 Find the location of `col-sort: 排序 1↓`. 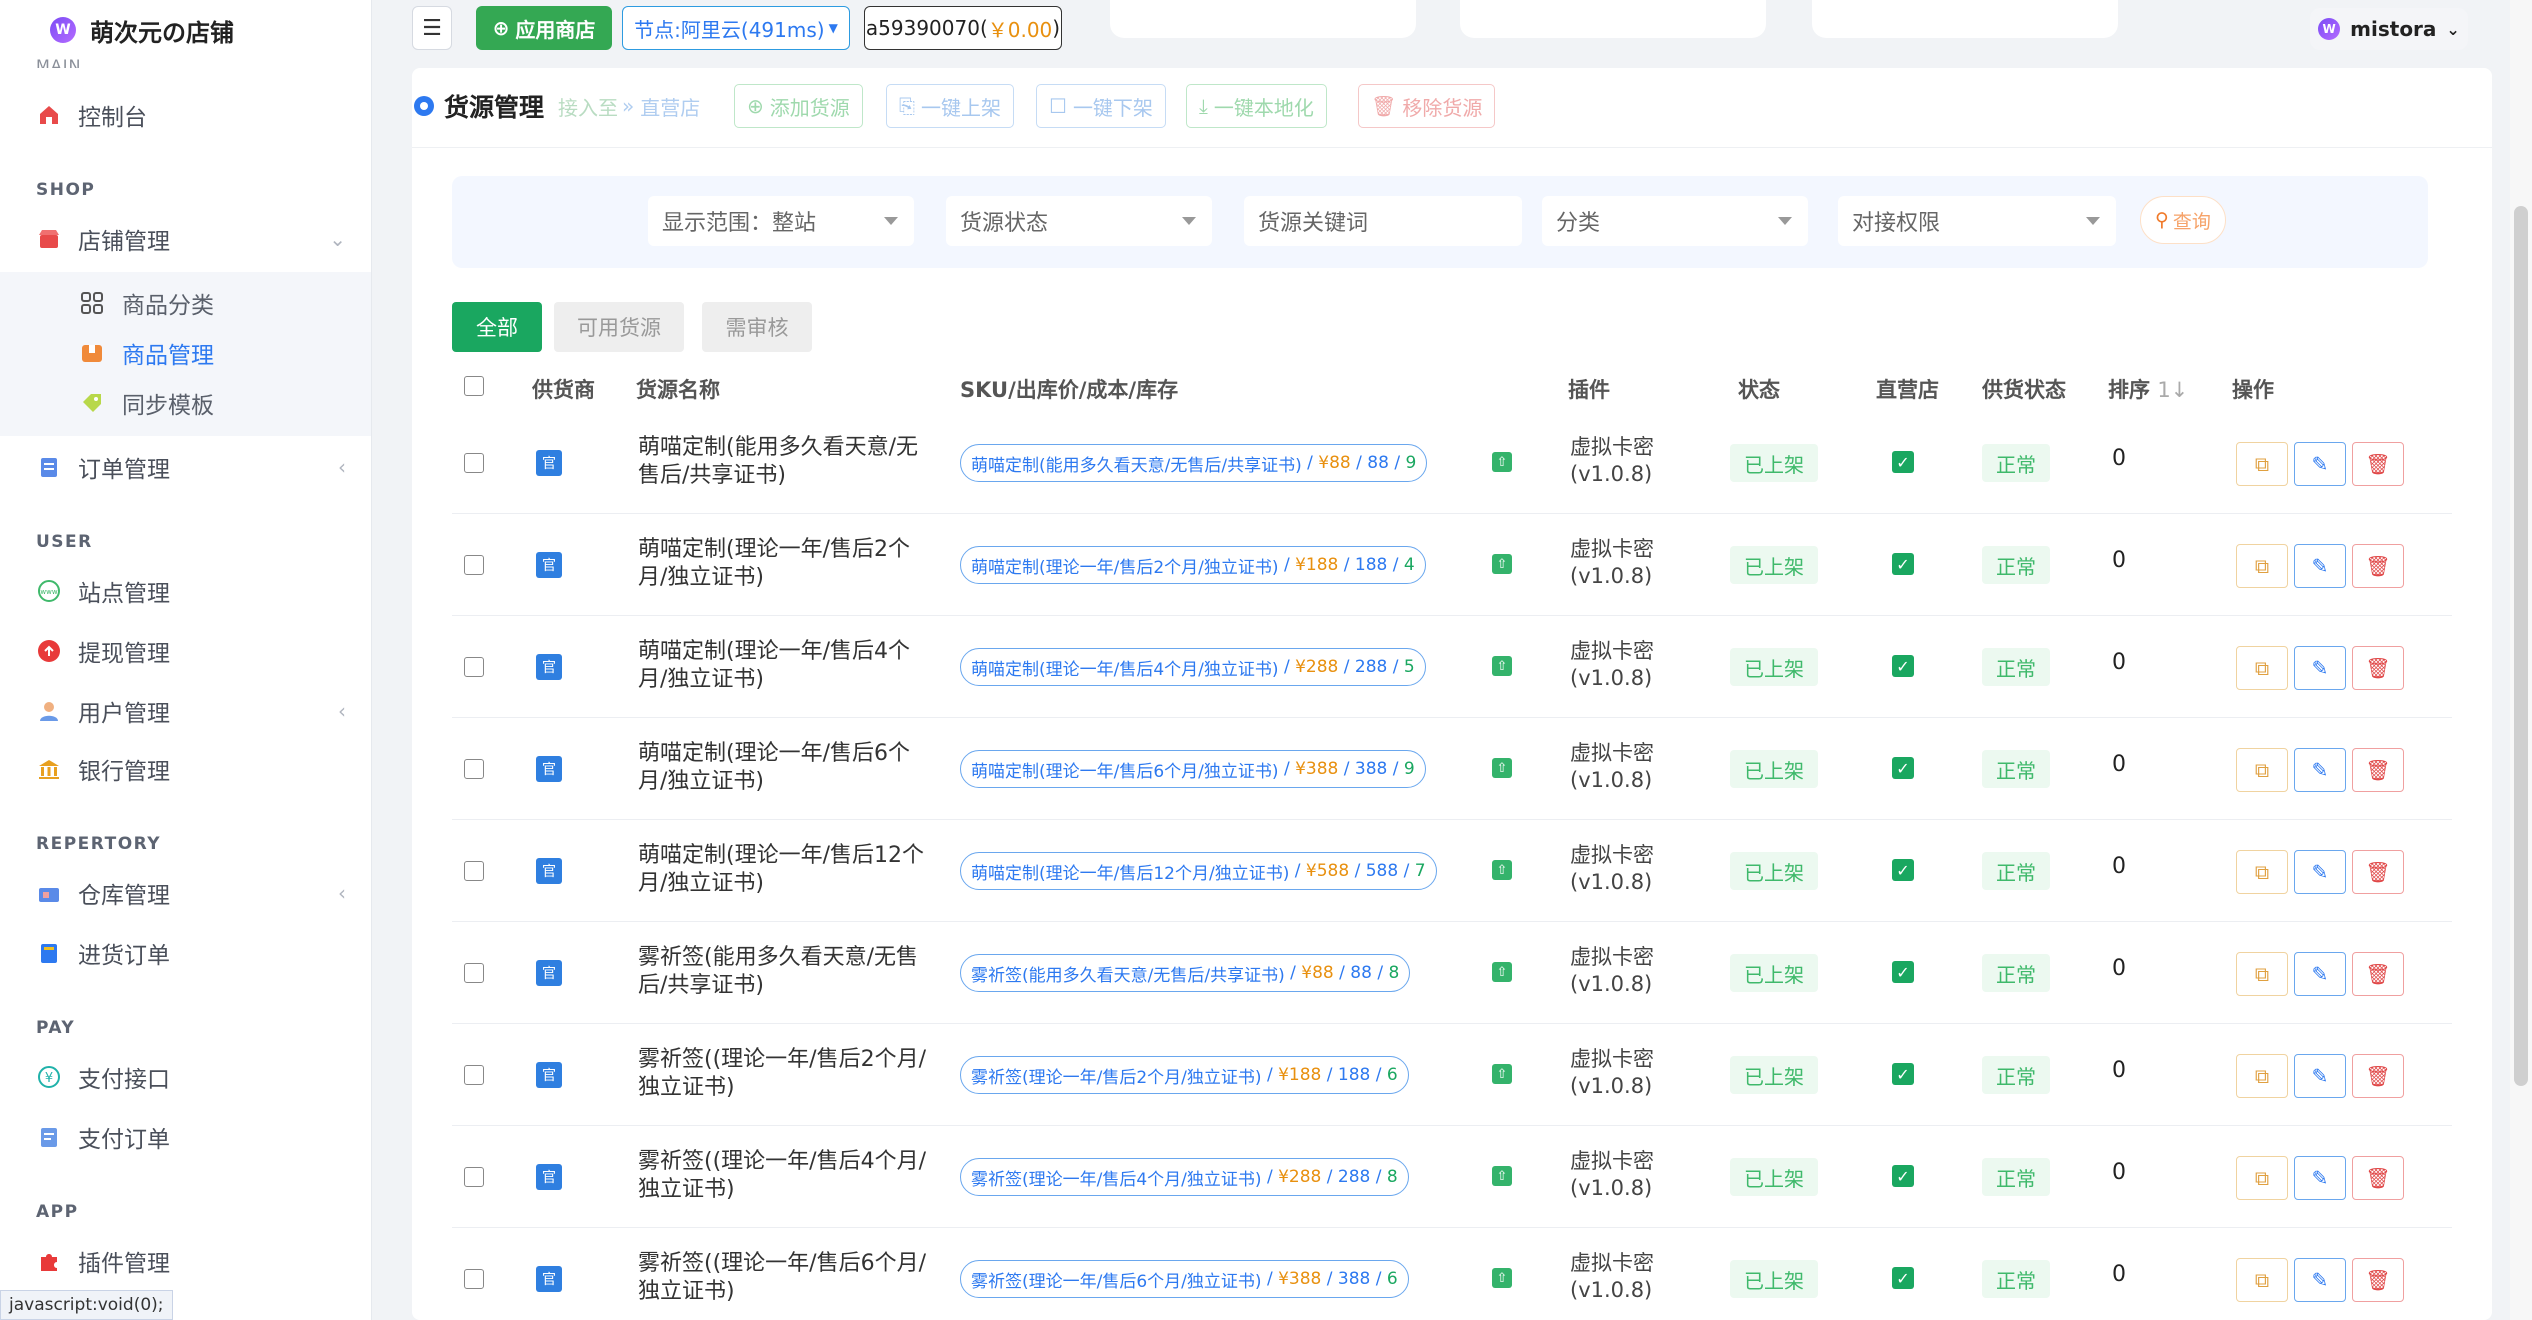

col-sort: 排序 1↓ is located at coordinates (2148, 389).